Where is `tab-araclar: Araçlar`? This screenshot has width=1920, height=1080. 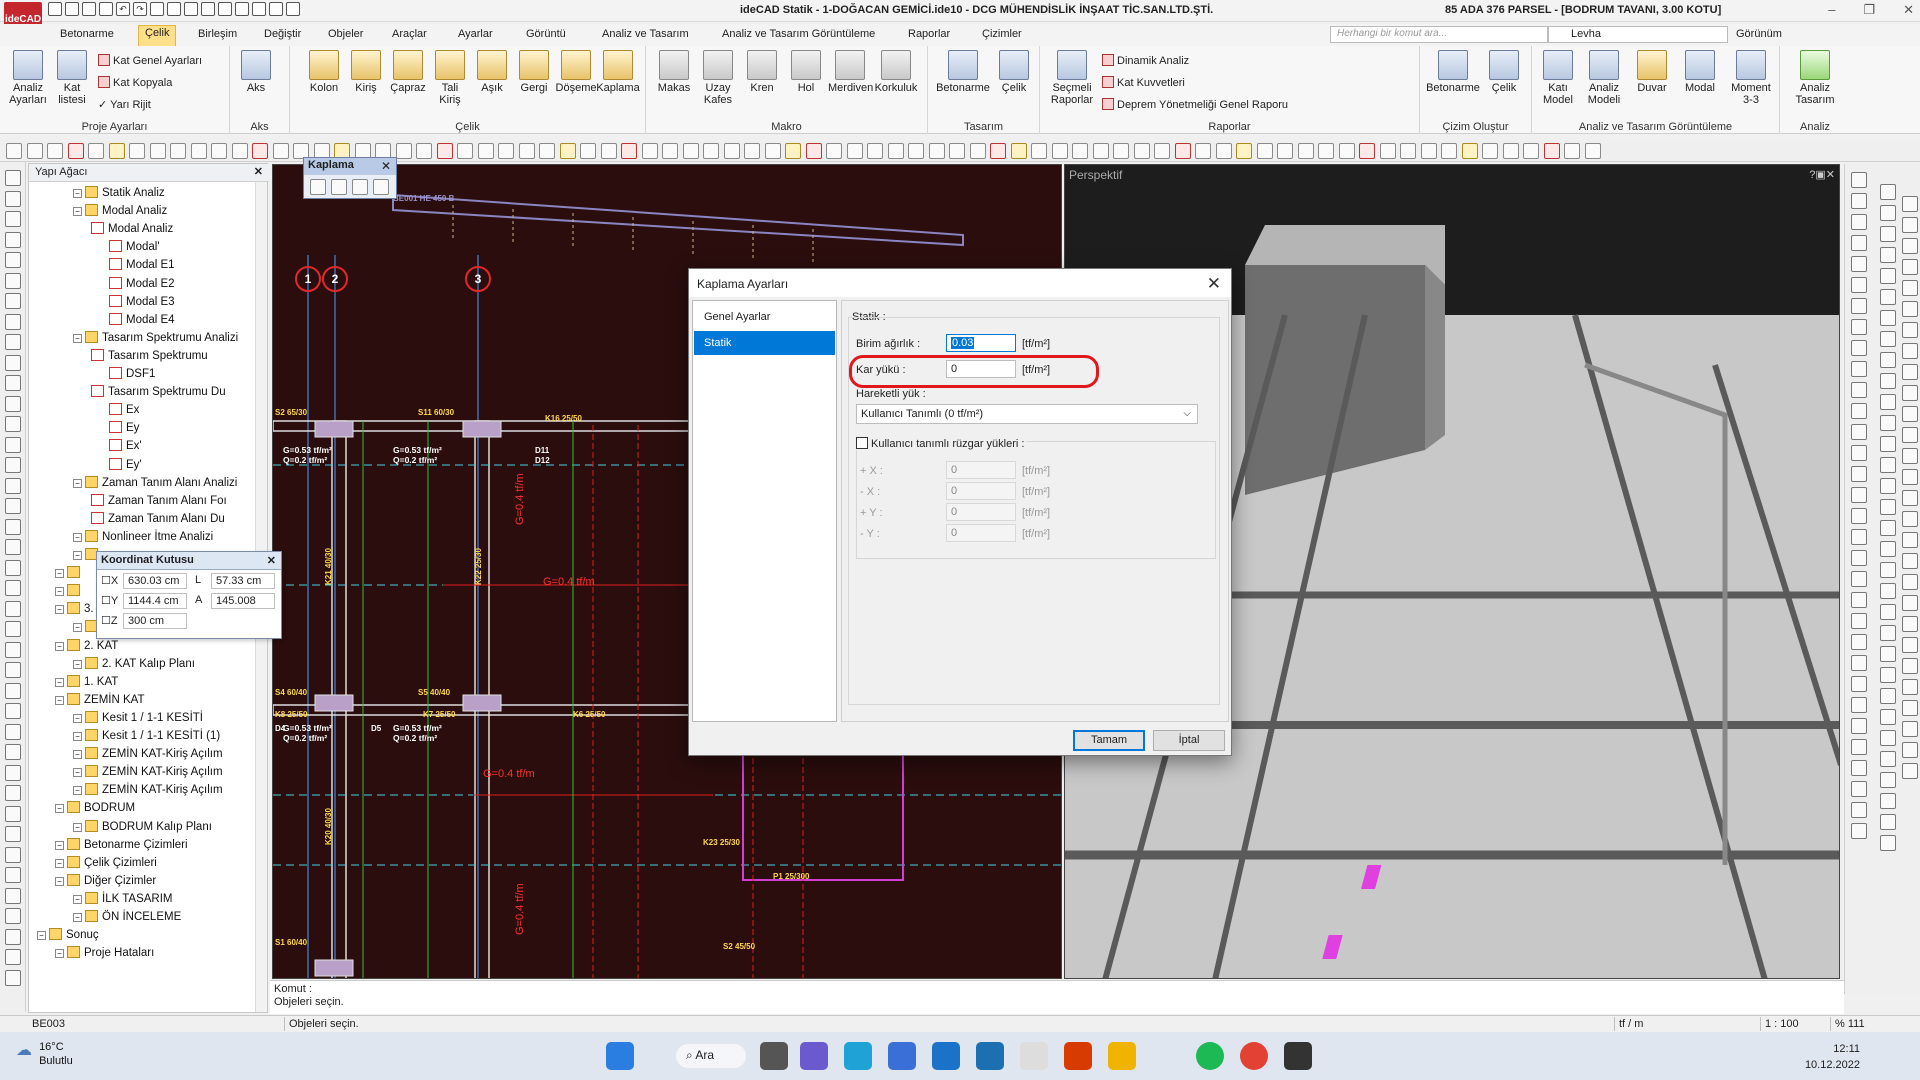 tab-araclar: Araçlar is located at coordinates (409, 34).